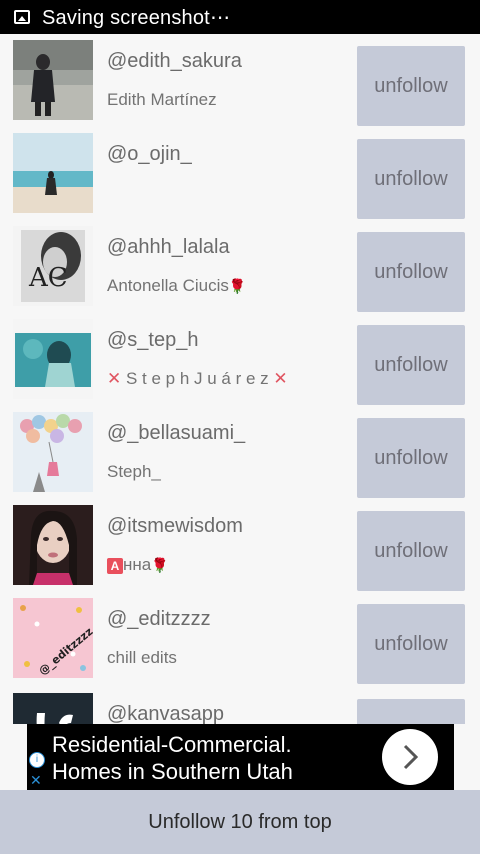  What do you see at coordinates (240, 80) in the screenshot?
I see `list-item: @edith_sakura Edith Martínez unfollow` at bounding box center [240, 80].